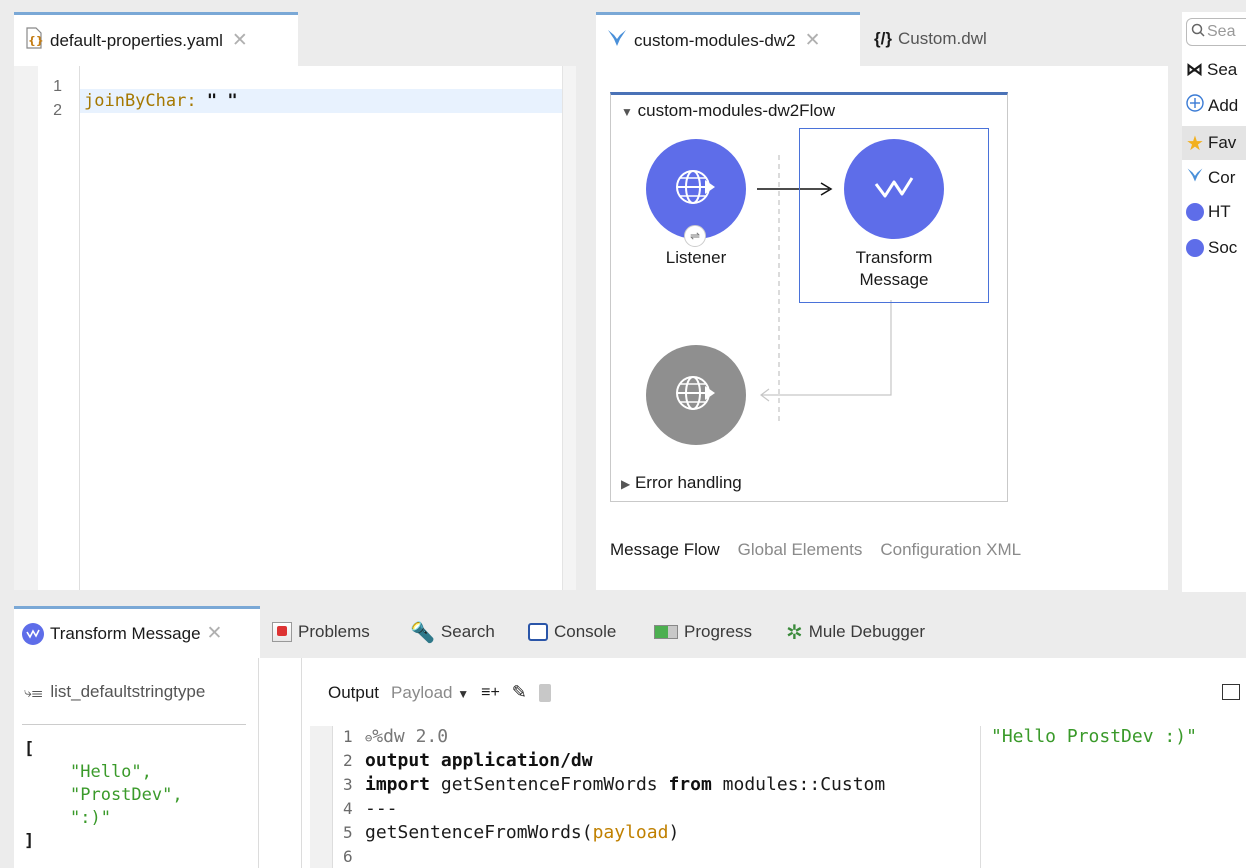  Describe the element at coordinates (280, 763) in the screenshot. I see `mapping-strip` at that location.